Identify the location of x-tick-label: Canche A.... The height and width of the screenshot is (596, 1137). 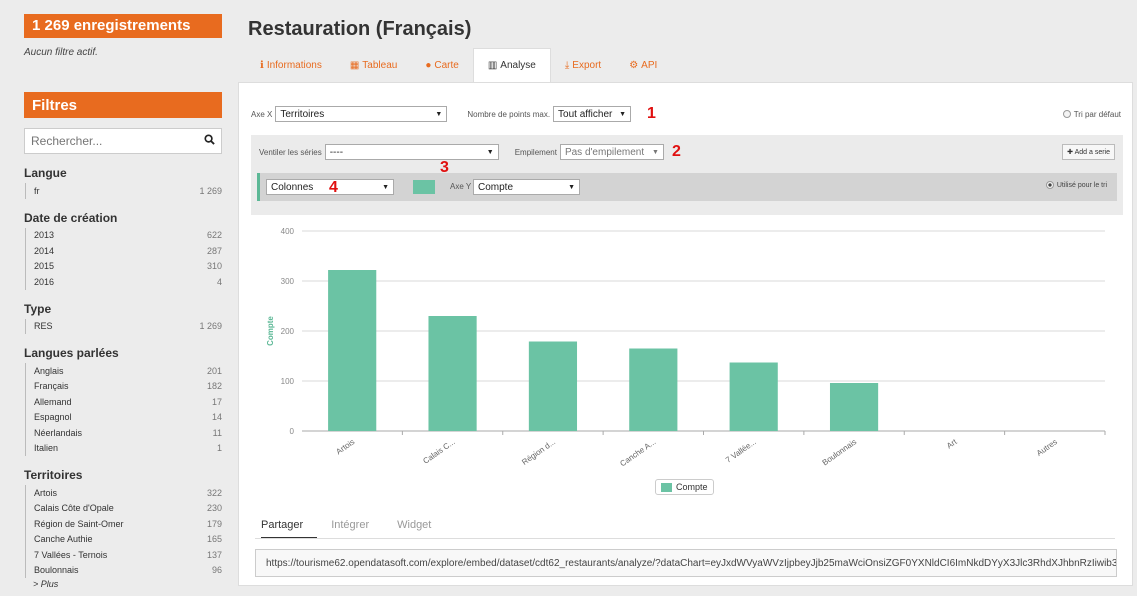
(637, 452).